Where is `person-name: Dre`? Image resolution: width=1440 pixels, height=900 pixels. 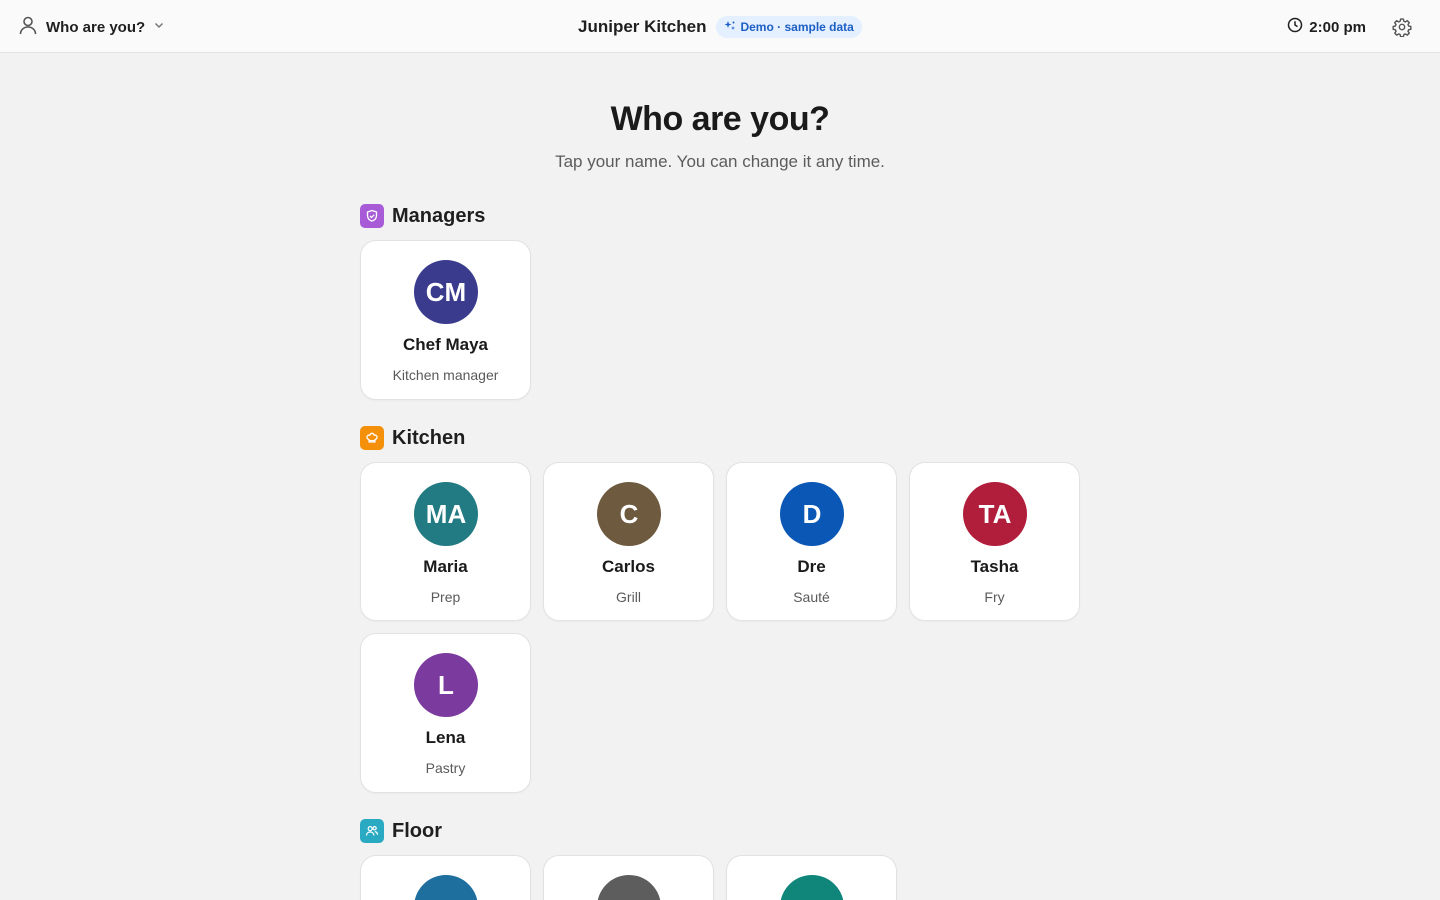
person-name: Dre is located at coordinates (811, 566).